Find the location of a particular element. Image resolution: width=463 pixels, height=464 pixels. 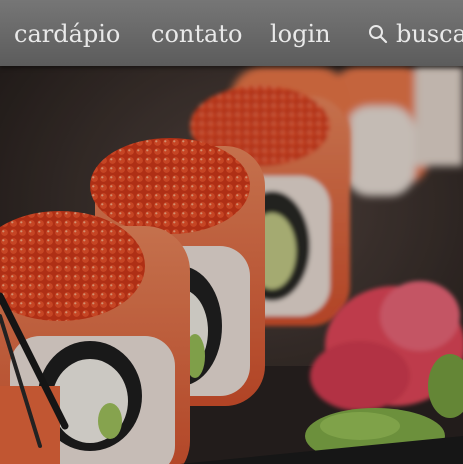

search-label: busca is located at coordinates (429, 34).